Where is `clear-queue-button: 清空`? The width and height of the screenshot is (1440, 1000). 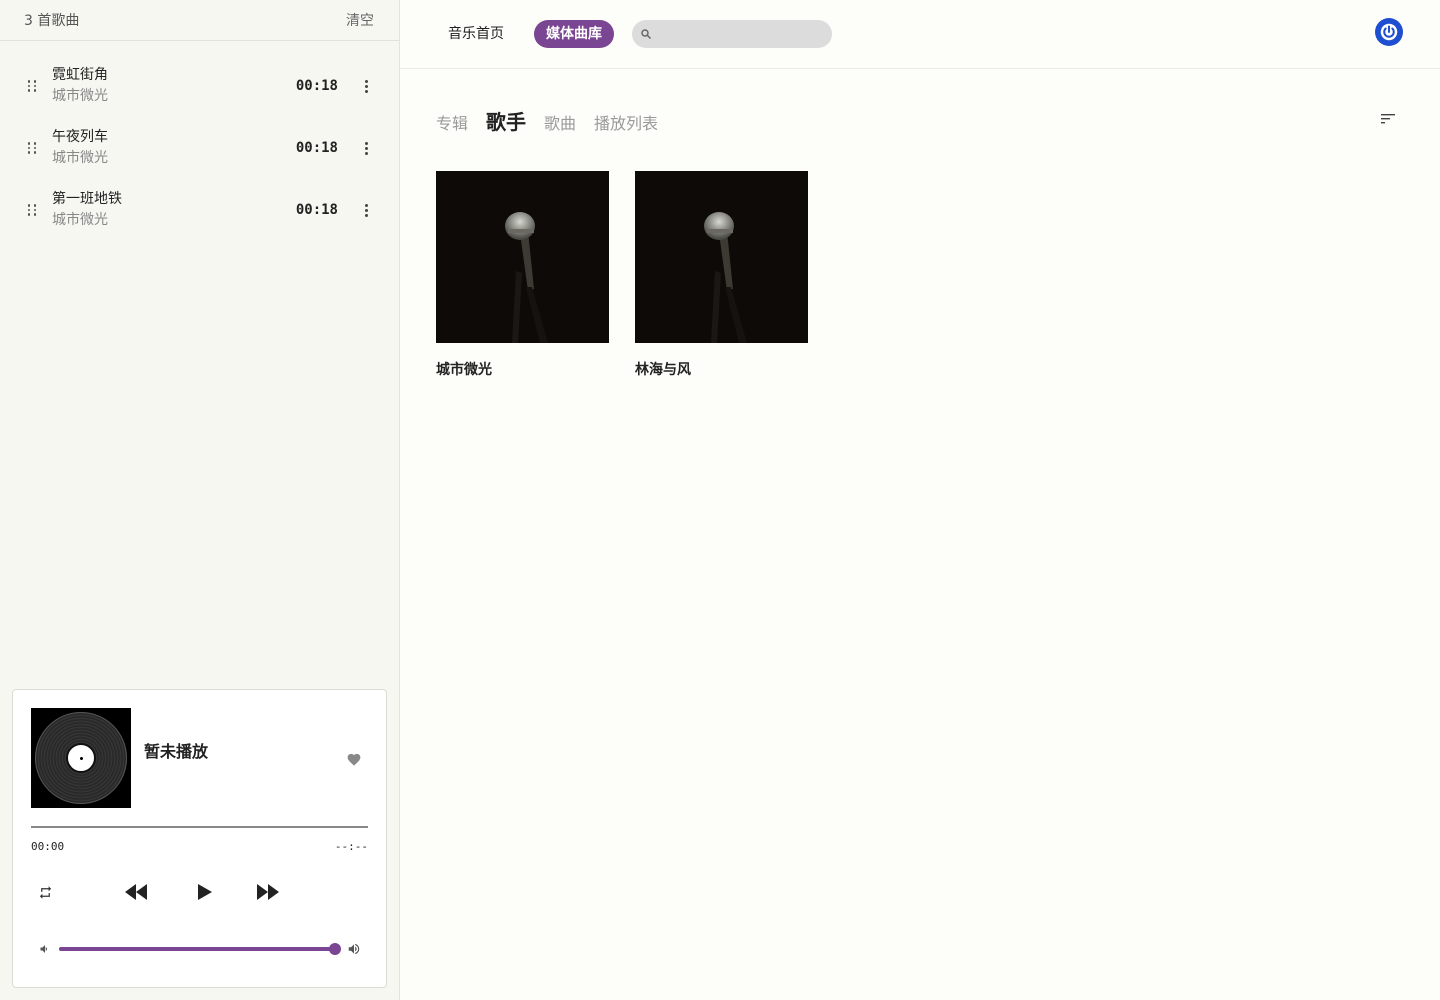
clear-queue-button: 清空 is located at coordinates (360, 20).